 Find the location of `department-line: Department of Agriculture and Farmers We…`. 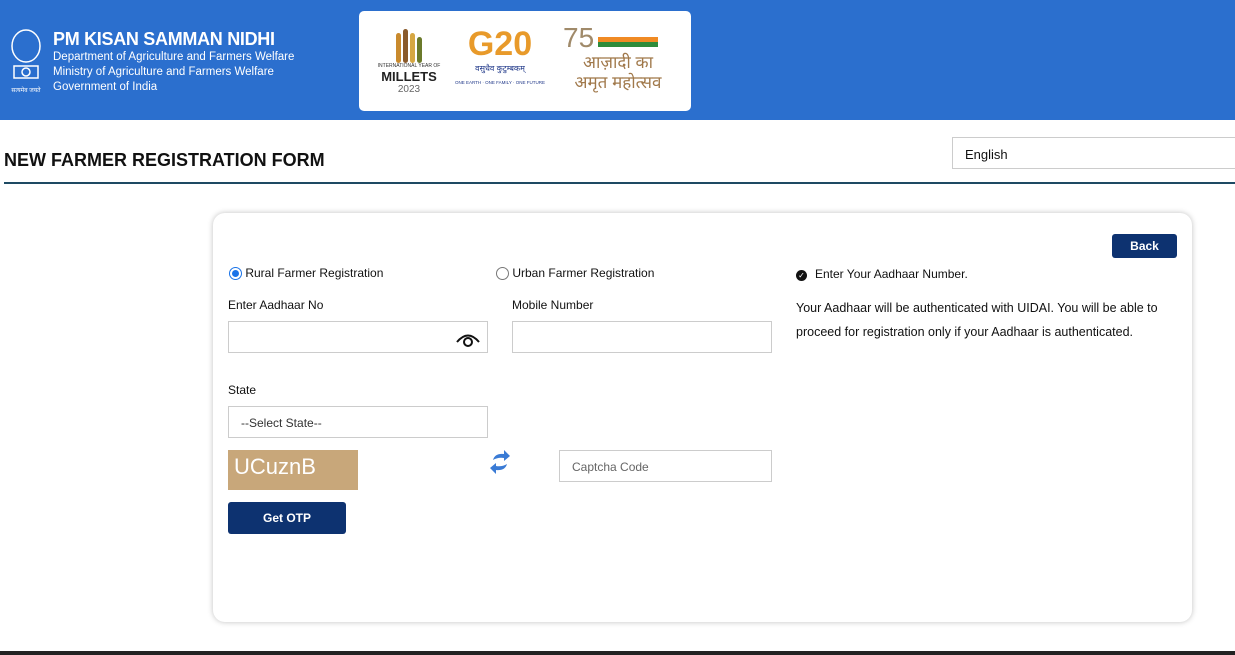

department-line: Department of Agriculture and Farmers We… is located at coordinates (174, 57).